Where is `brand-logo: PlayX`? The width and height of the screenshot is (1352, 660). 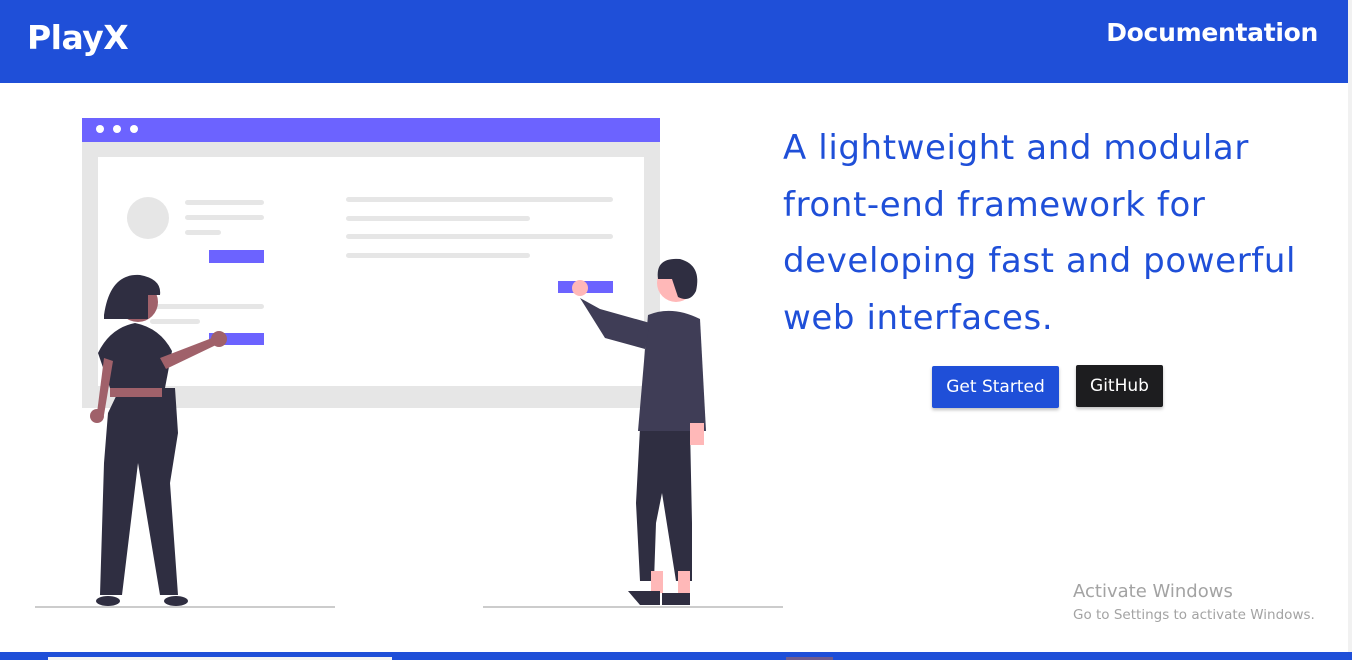
brand-logo: PlayX is located at coordinates (78, 37).